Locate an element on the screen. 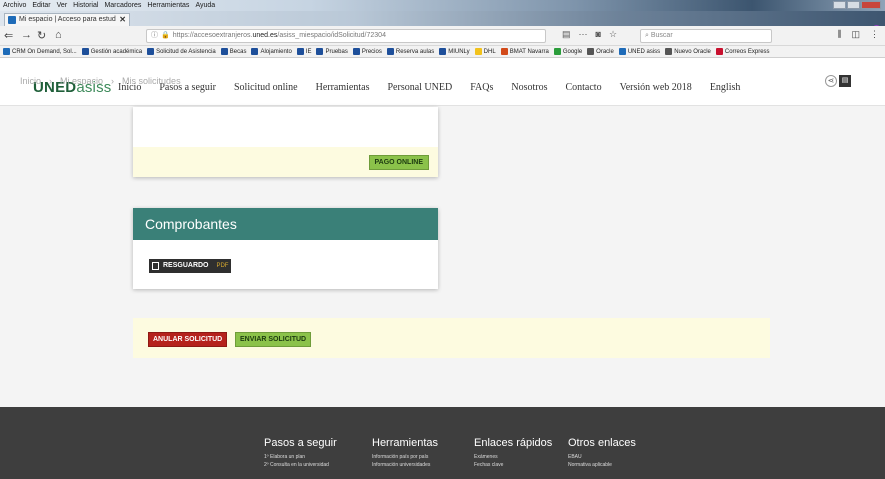  footer-link: Información país por país is located at coordinates (405, 457).